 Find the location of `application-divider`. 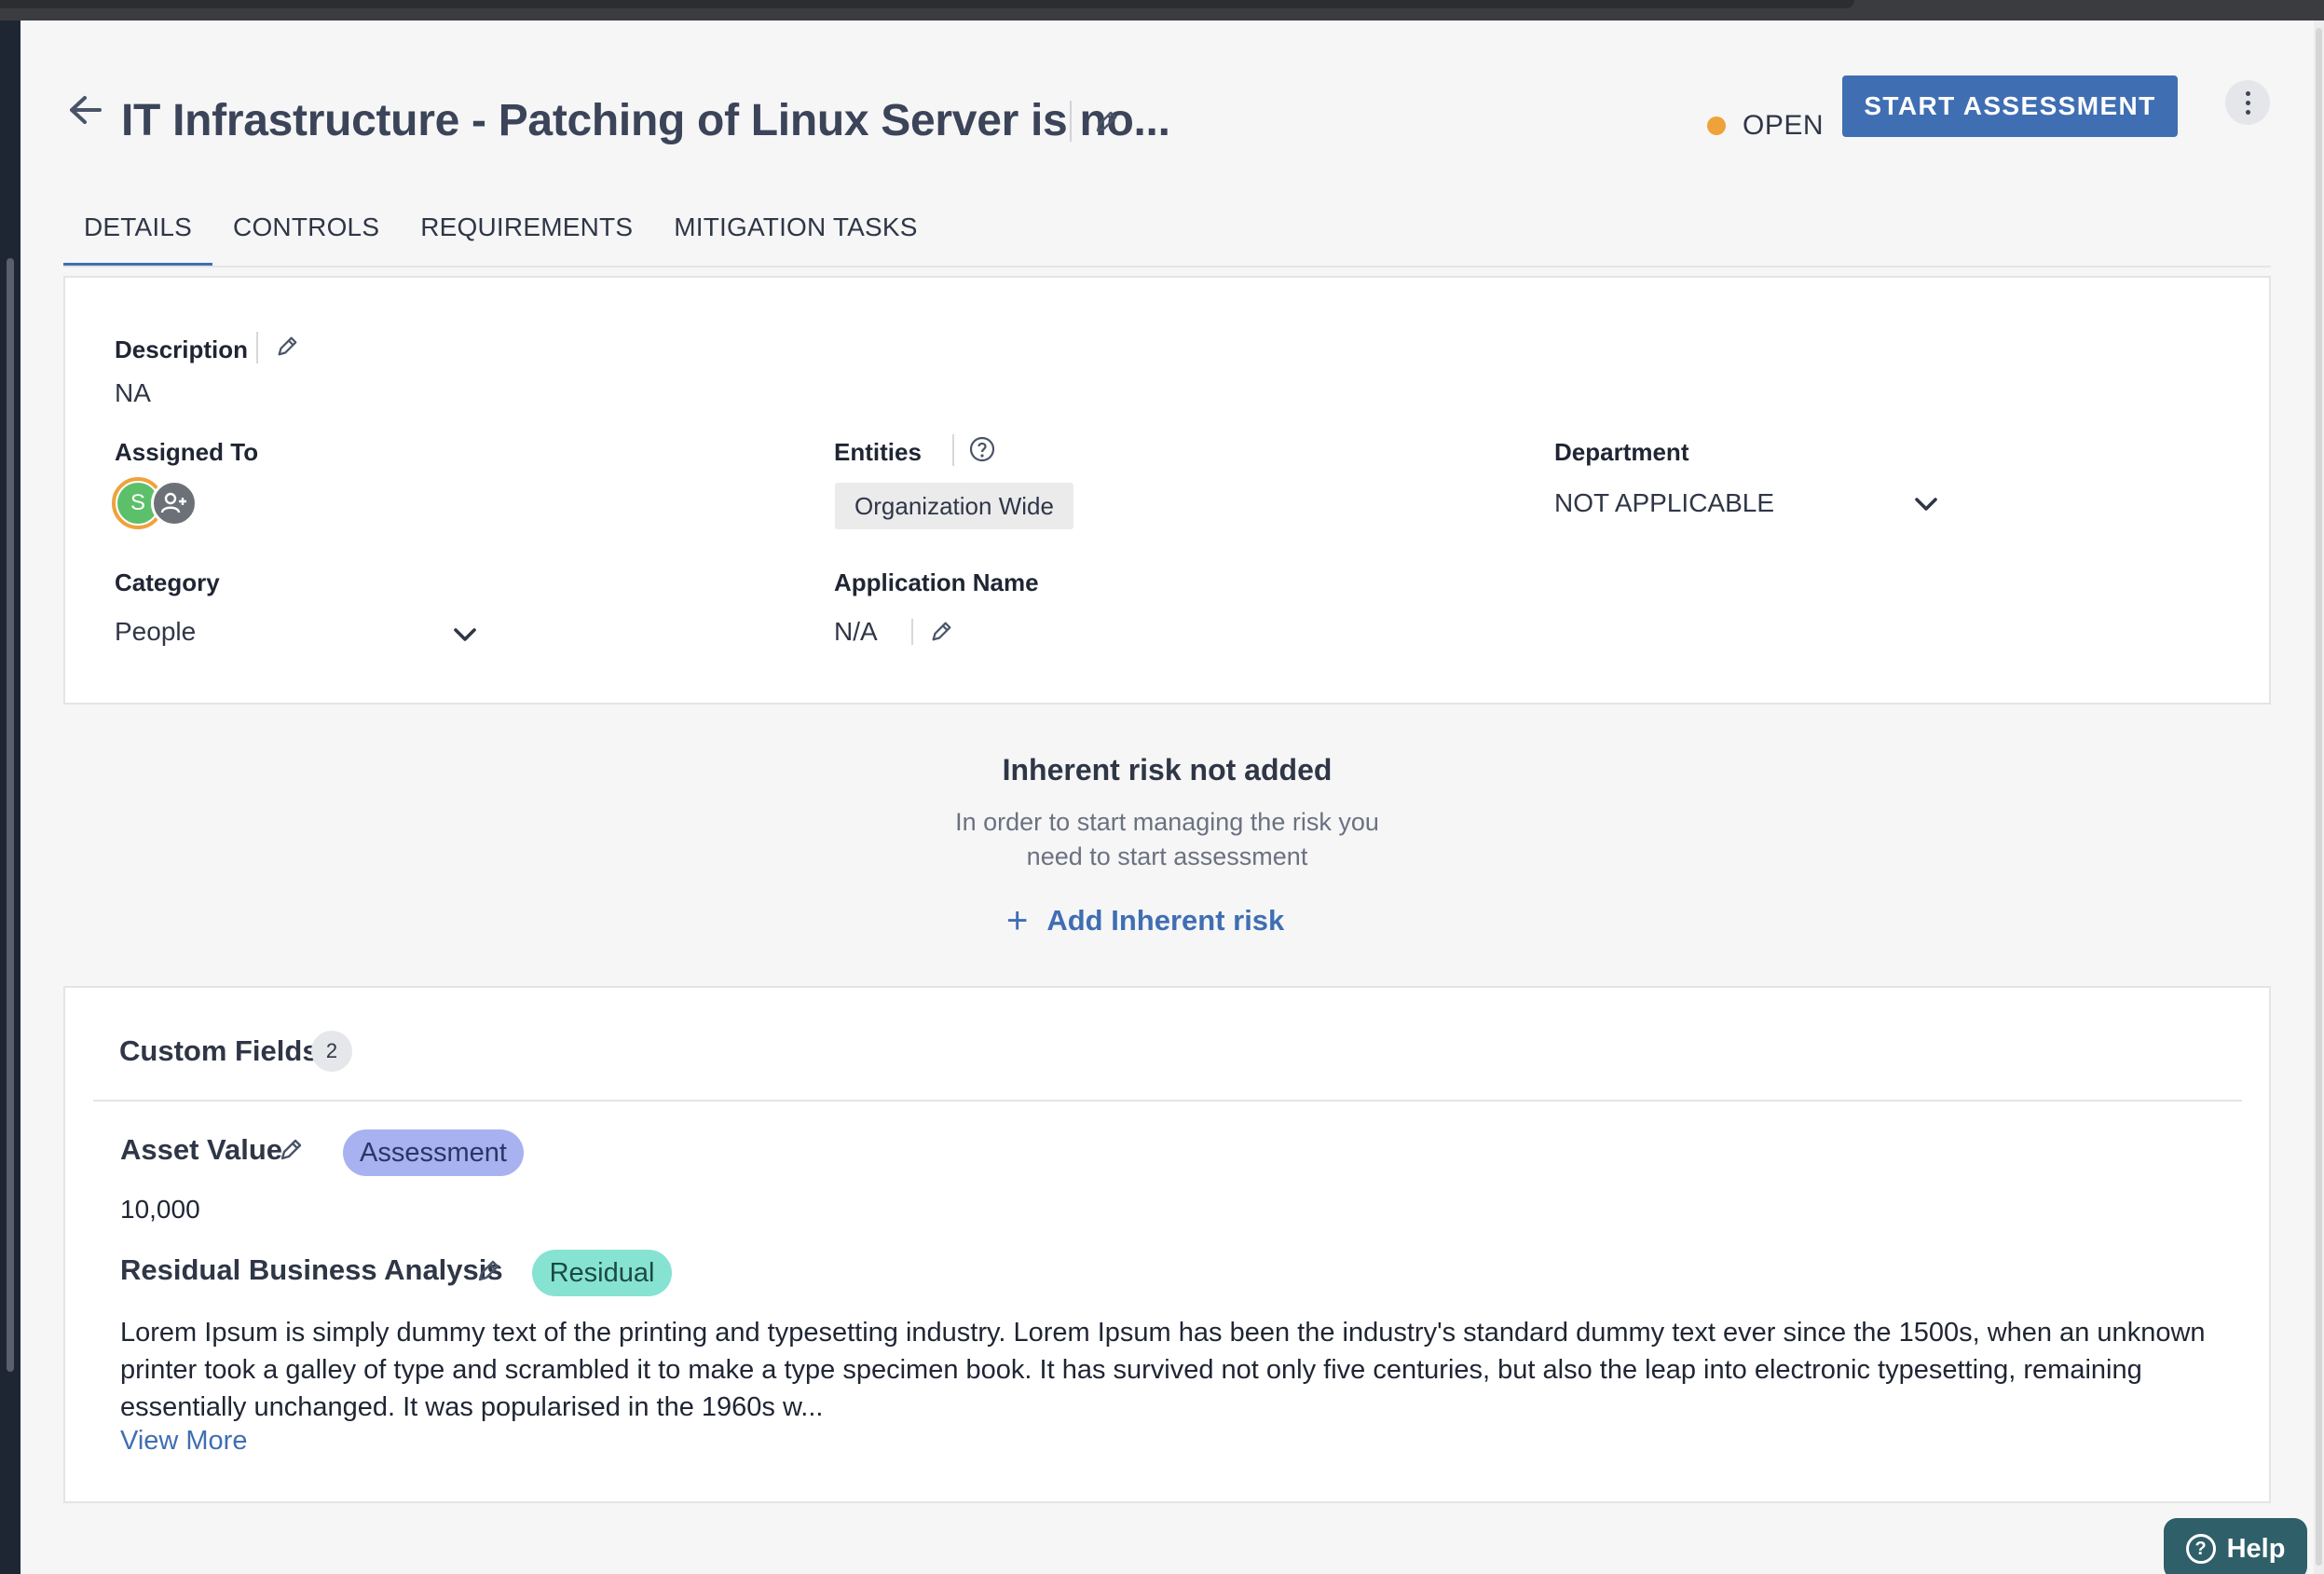

application-divider is located at coordinates (912, 632).